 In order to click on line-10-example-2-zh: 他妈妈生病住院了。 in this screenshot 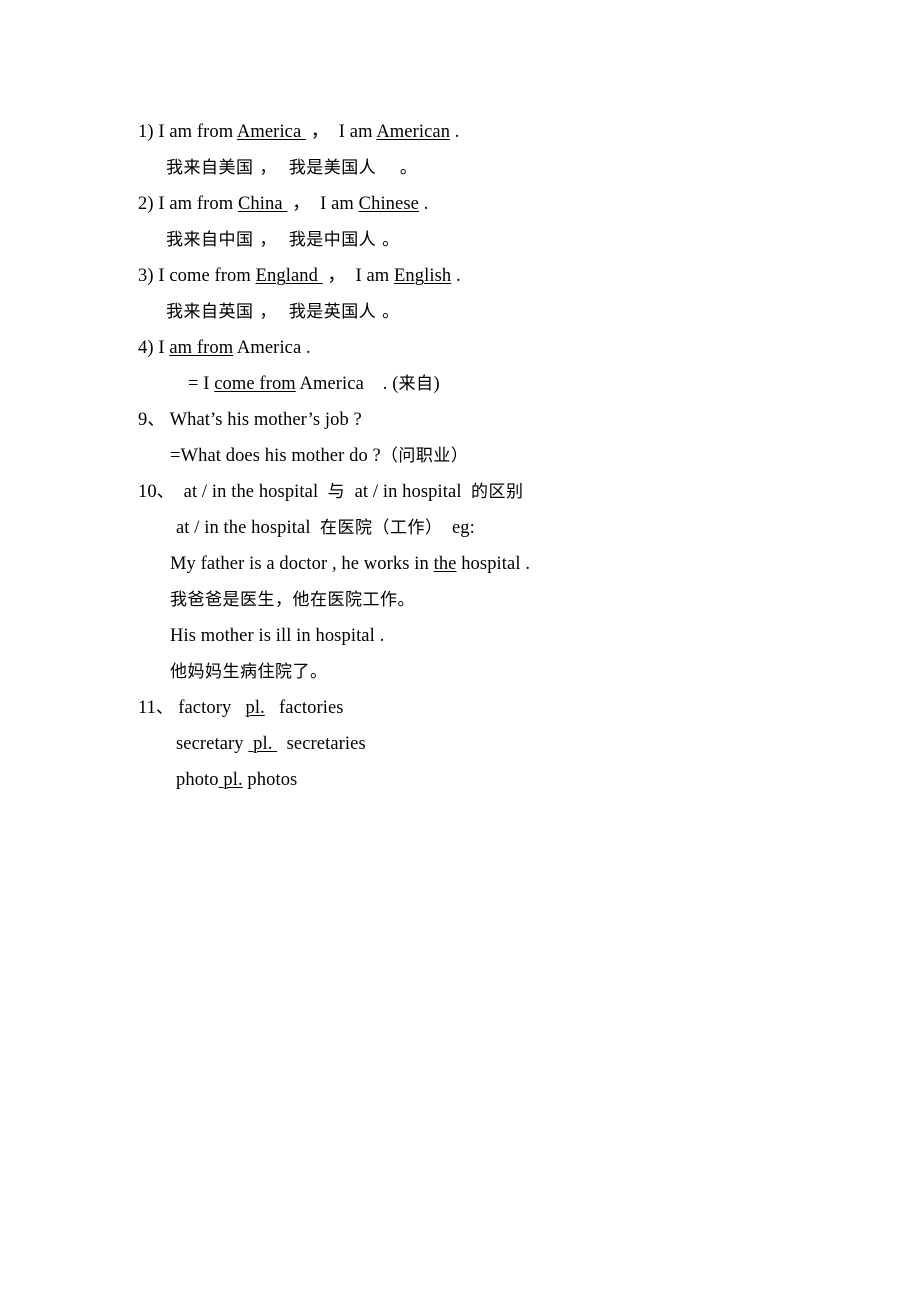, I will do `click(498, 672)`.